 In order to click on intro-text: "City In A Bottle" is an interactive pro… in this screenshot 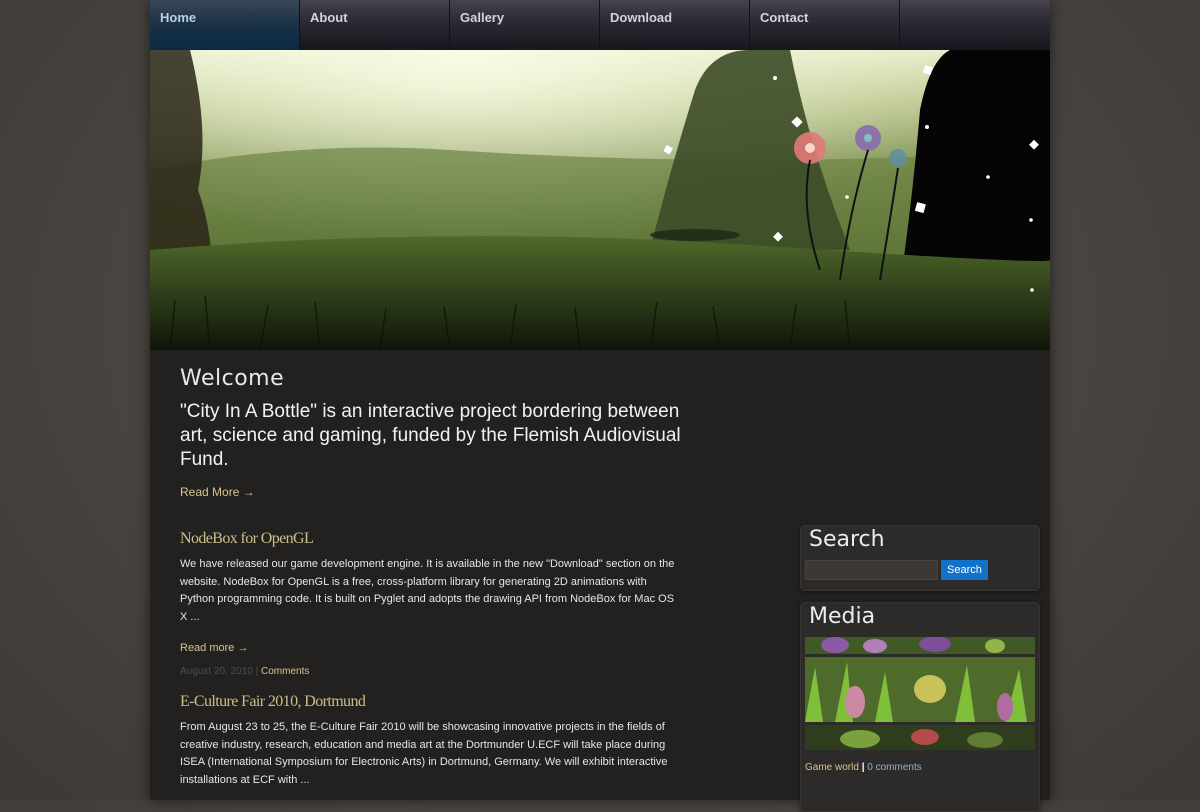, I will do `click(430, 435)`.